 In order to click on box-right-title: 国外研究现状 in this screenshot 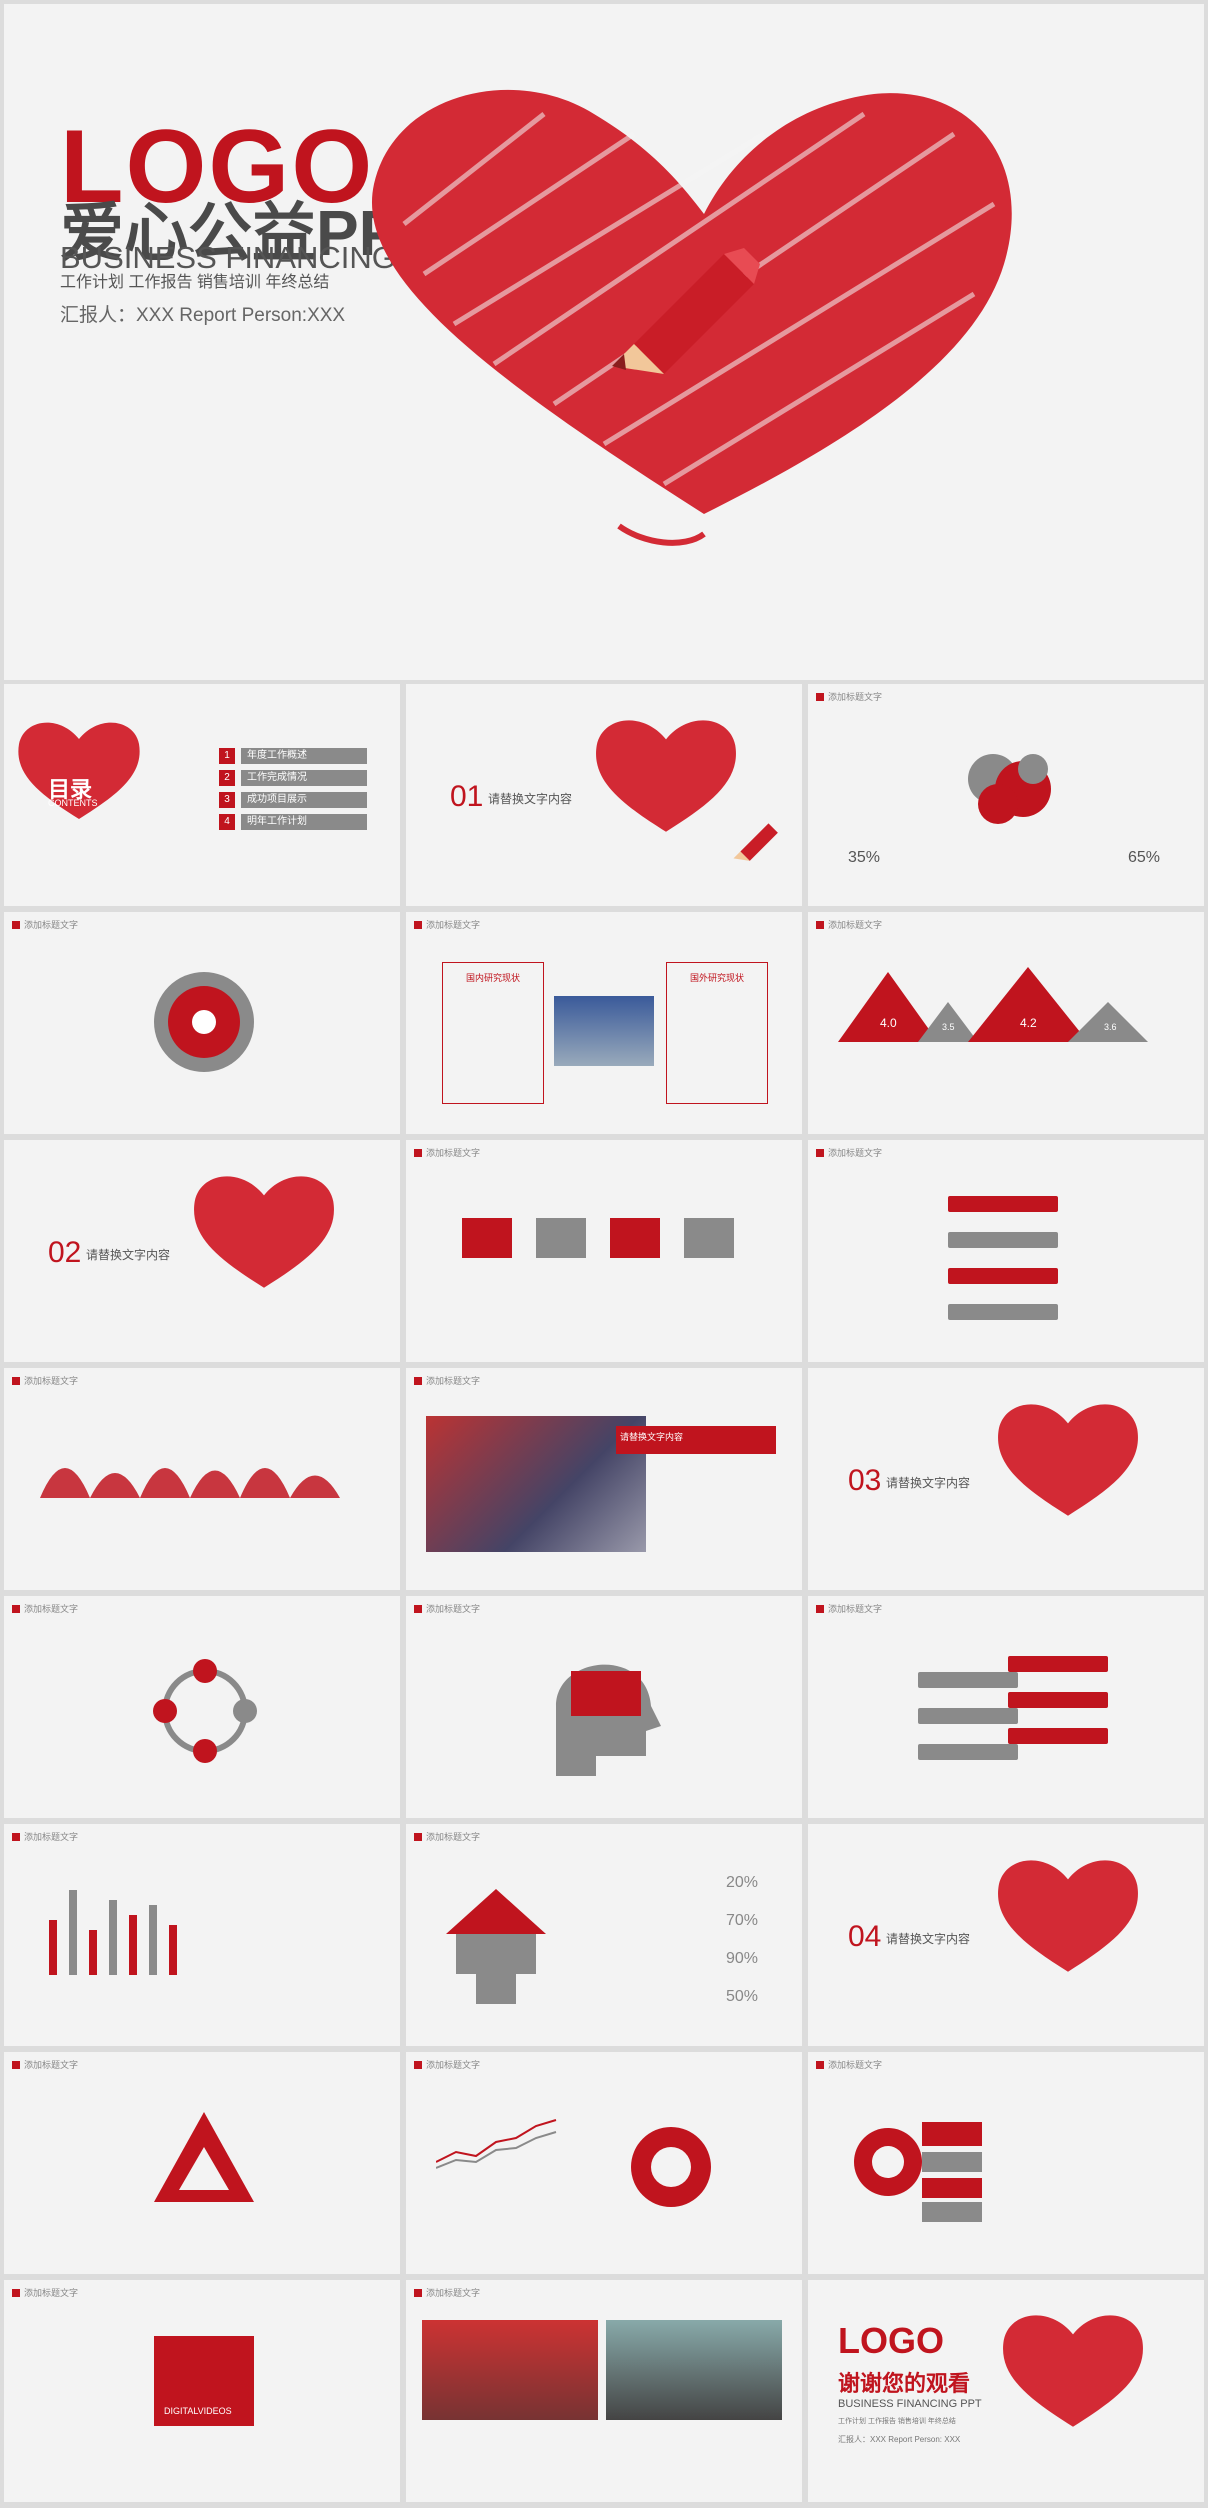, I will do `click(716, 978)`.